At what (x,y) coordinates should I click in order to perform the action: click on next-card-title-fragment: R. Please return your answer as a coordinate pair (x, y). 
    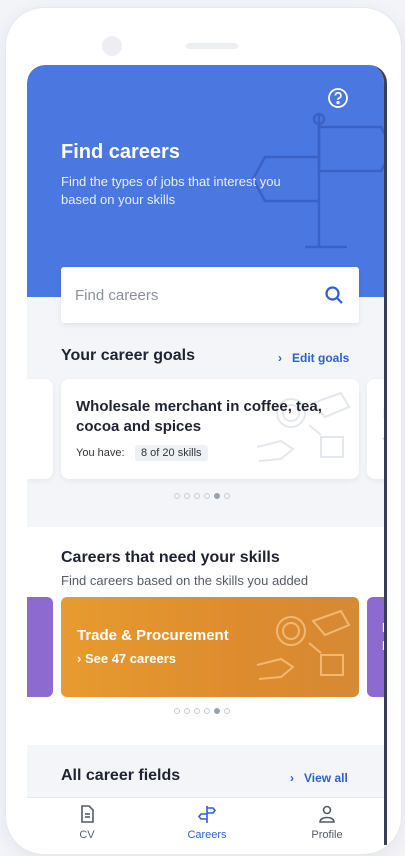
    Looking at the image, I should click on (383, 413).